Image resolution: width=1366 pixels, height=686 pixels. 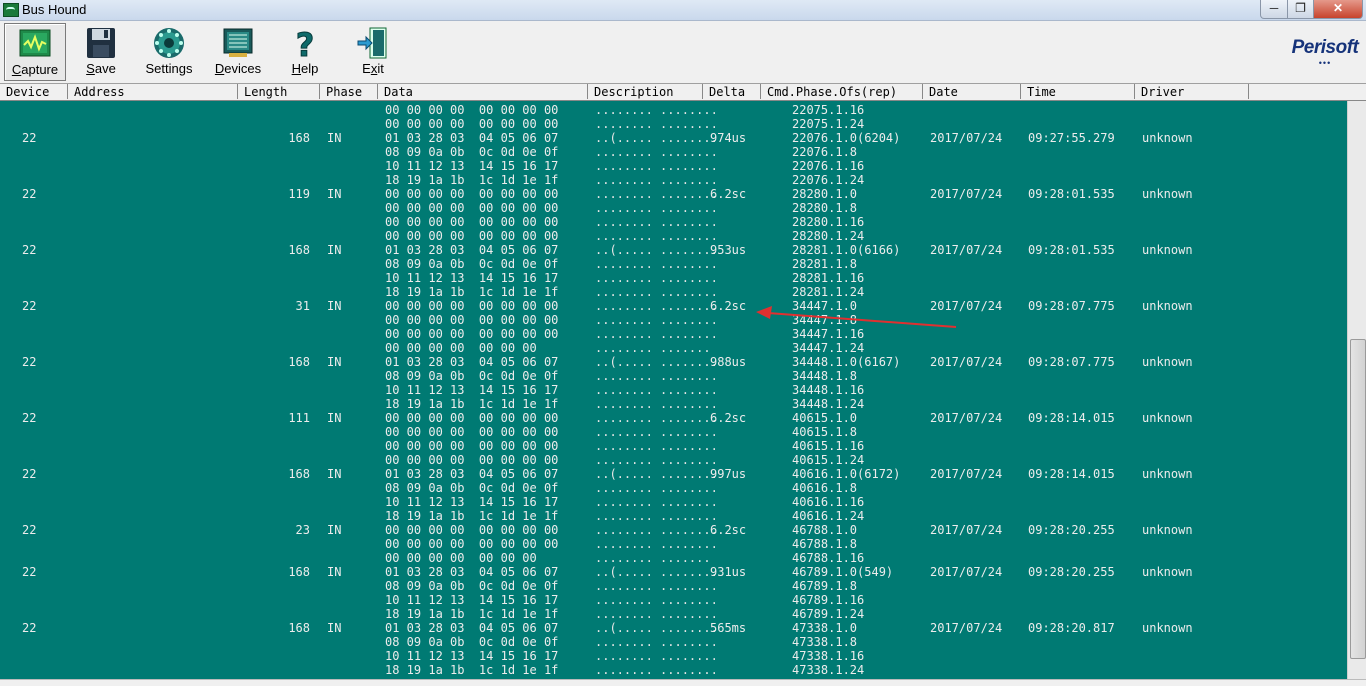 What do you see at coordinates (846, 250) in the screenshot?
I see `cmd-phase-ofs-cell: 28281.1.0(6166)` at bounding box center [846, 250].